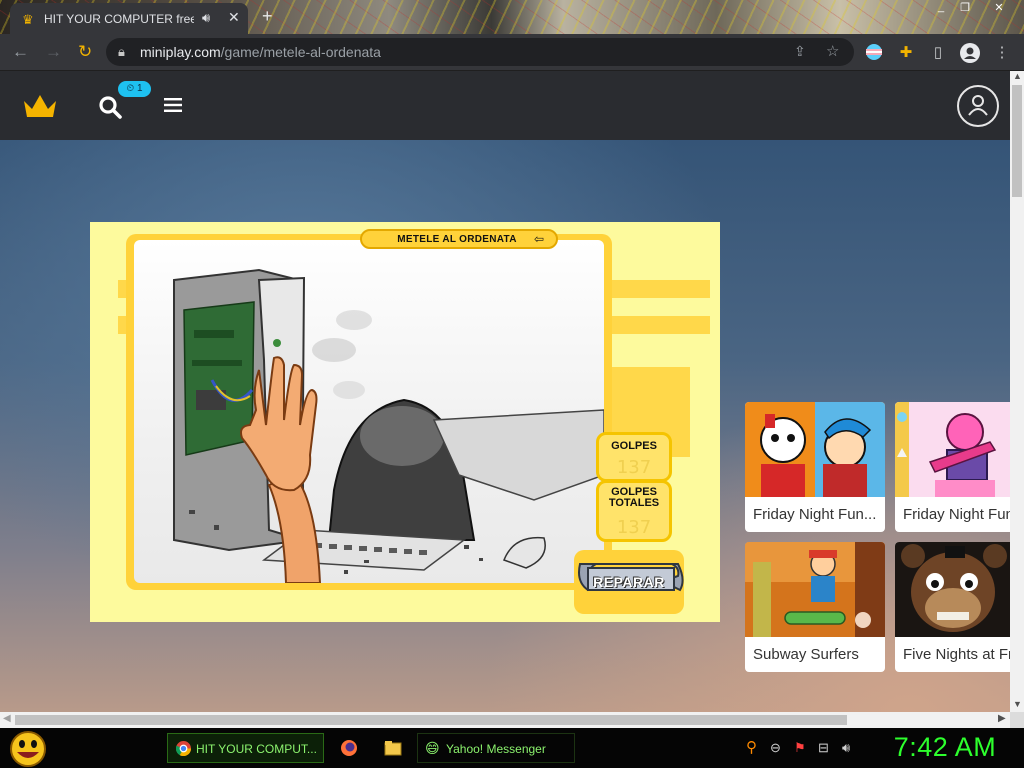 The width and height of the screenshot is (1024, 768). Describe the element at coordinates (505, 105) in the screenshot. I see `site-header: ⏲ 1` at that location.